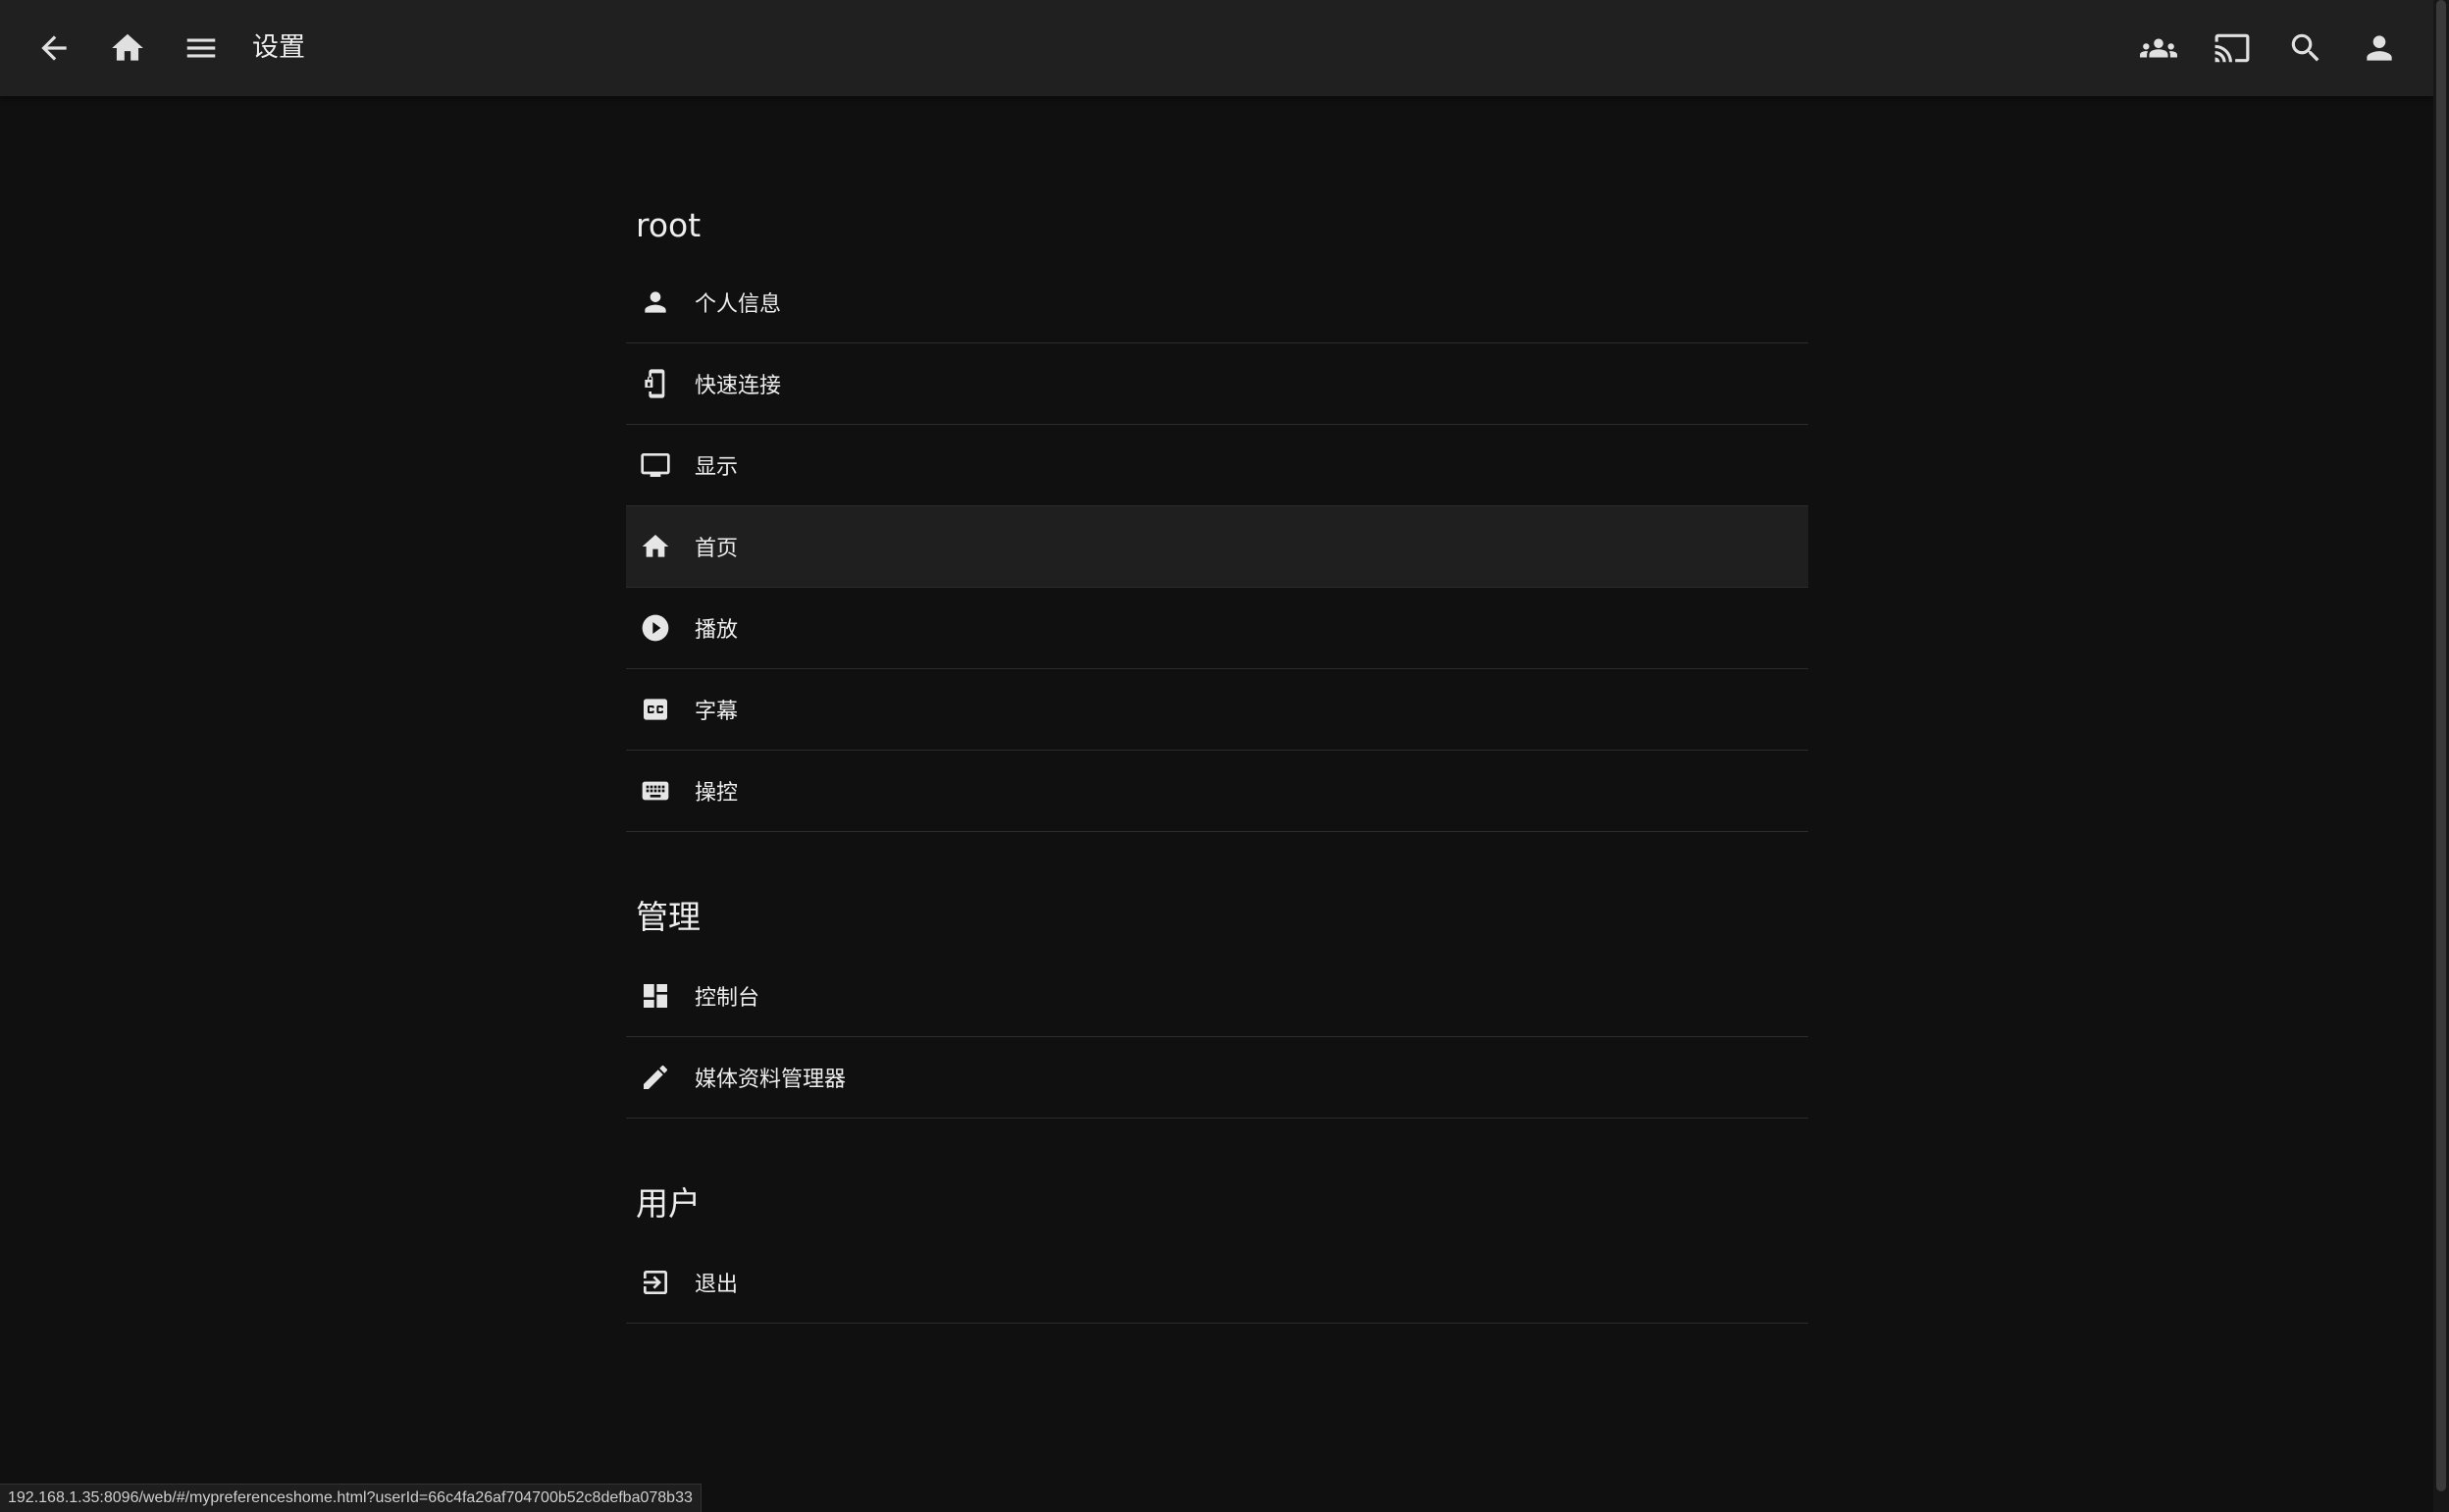 This screenshot has width=2449, height=1512. Describe the element at coordinates (1217, 466) in the screenshot. I see `list-item-display: 显示` at that location.